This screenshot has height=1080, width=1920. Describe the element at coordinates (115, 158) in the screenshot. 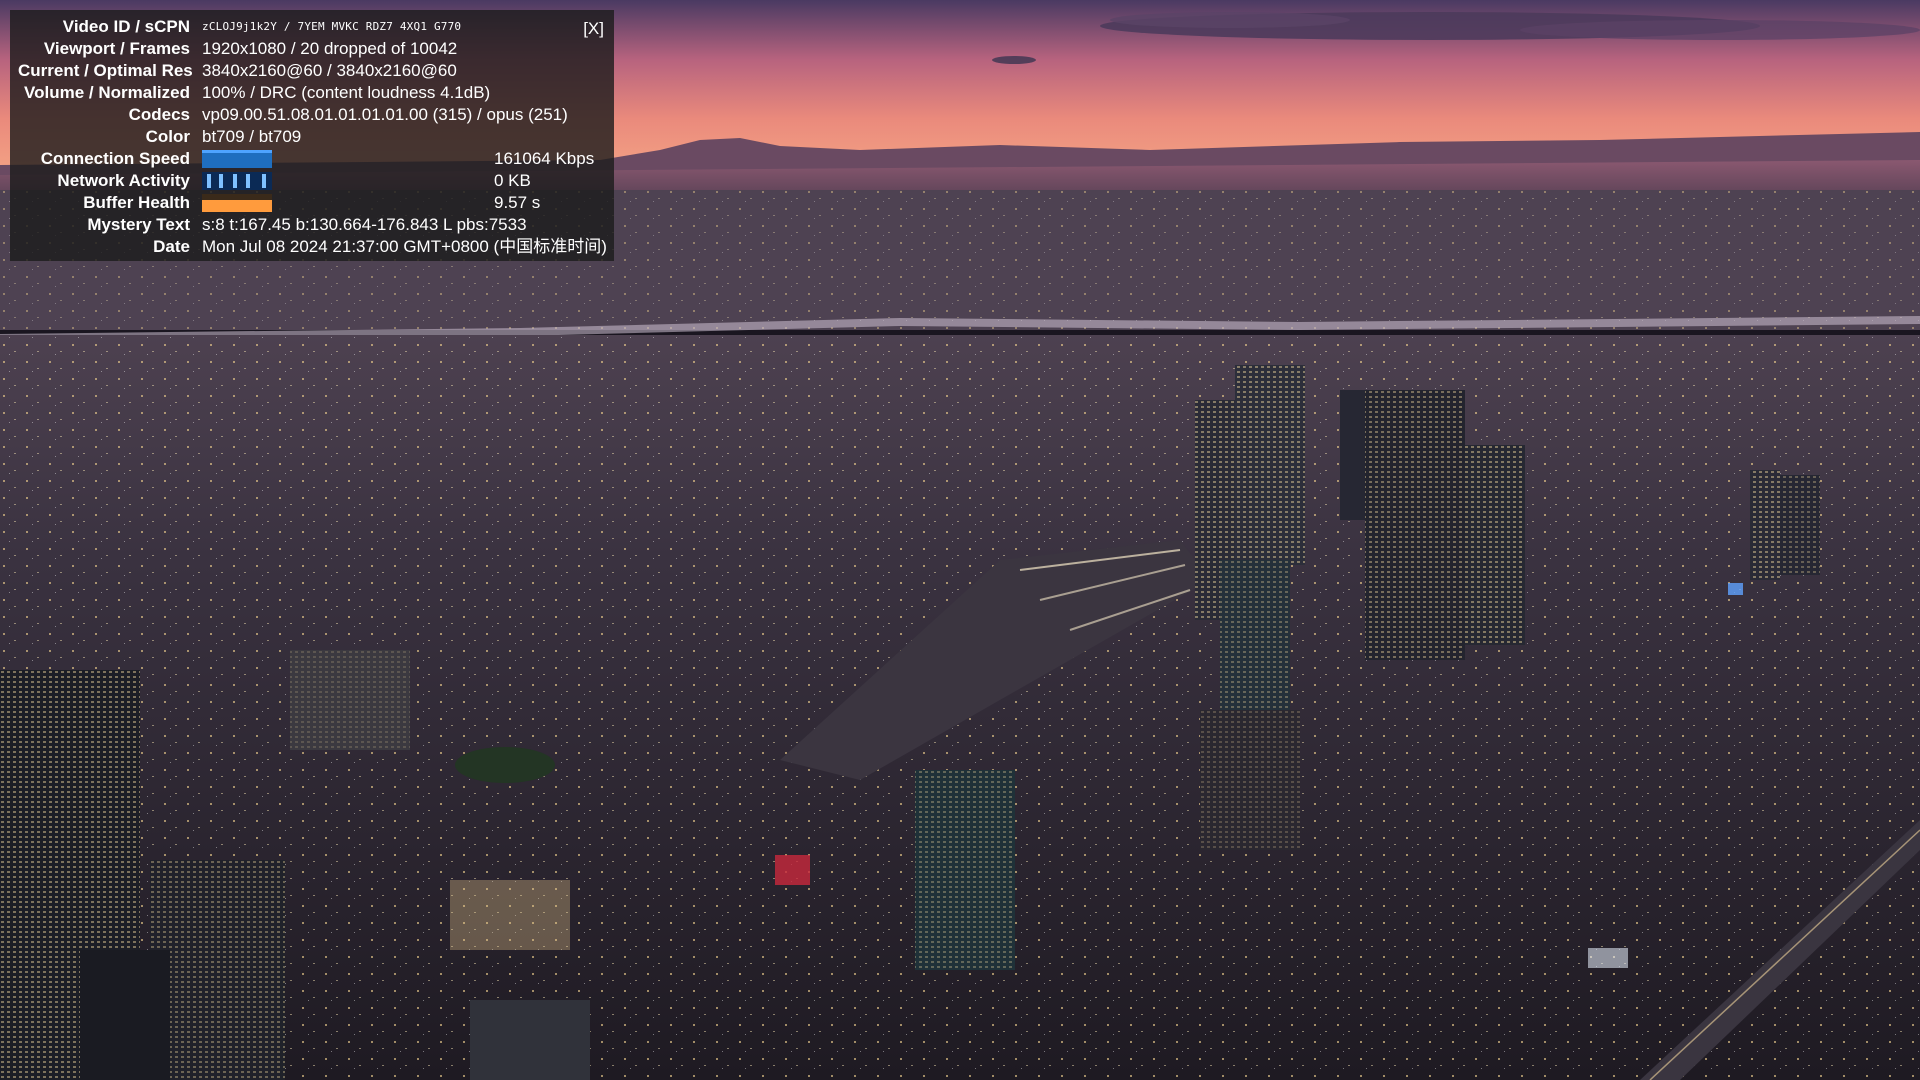

I see `stats-label: Connection Speed` at that location.